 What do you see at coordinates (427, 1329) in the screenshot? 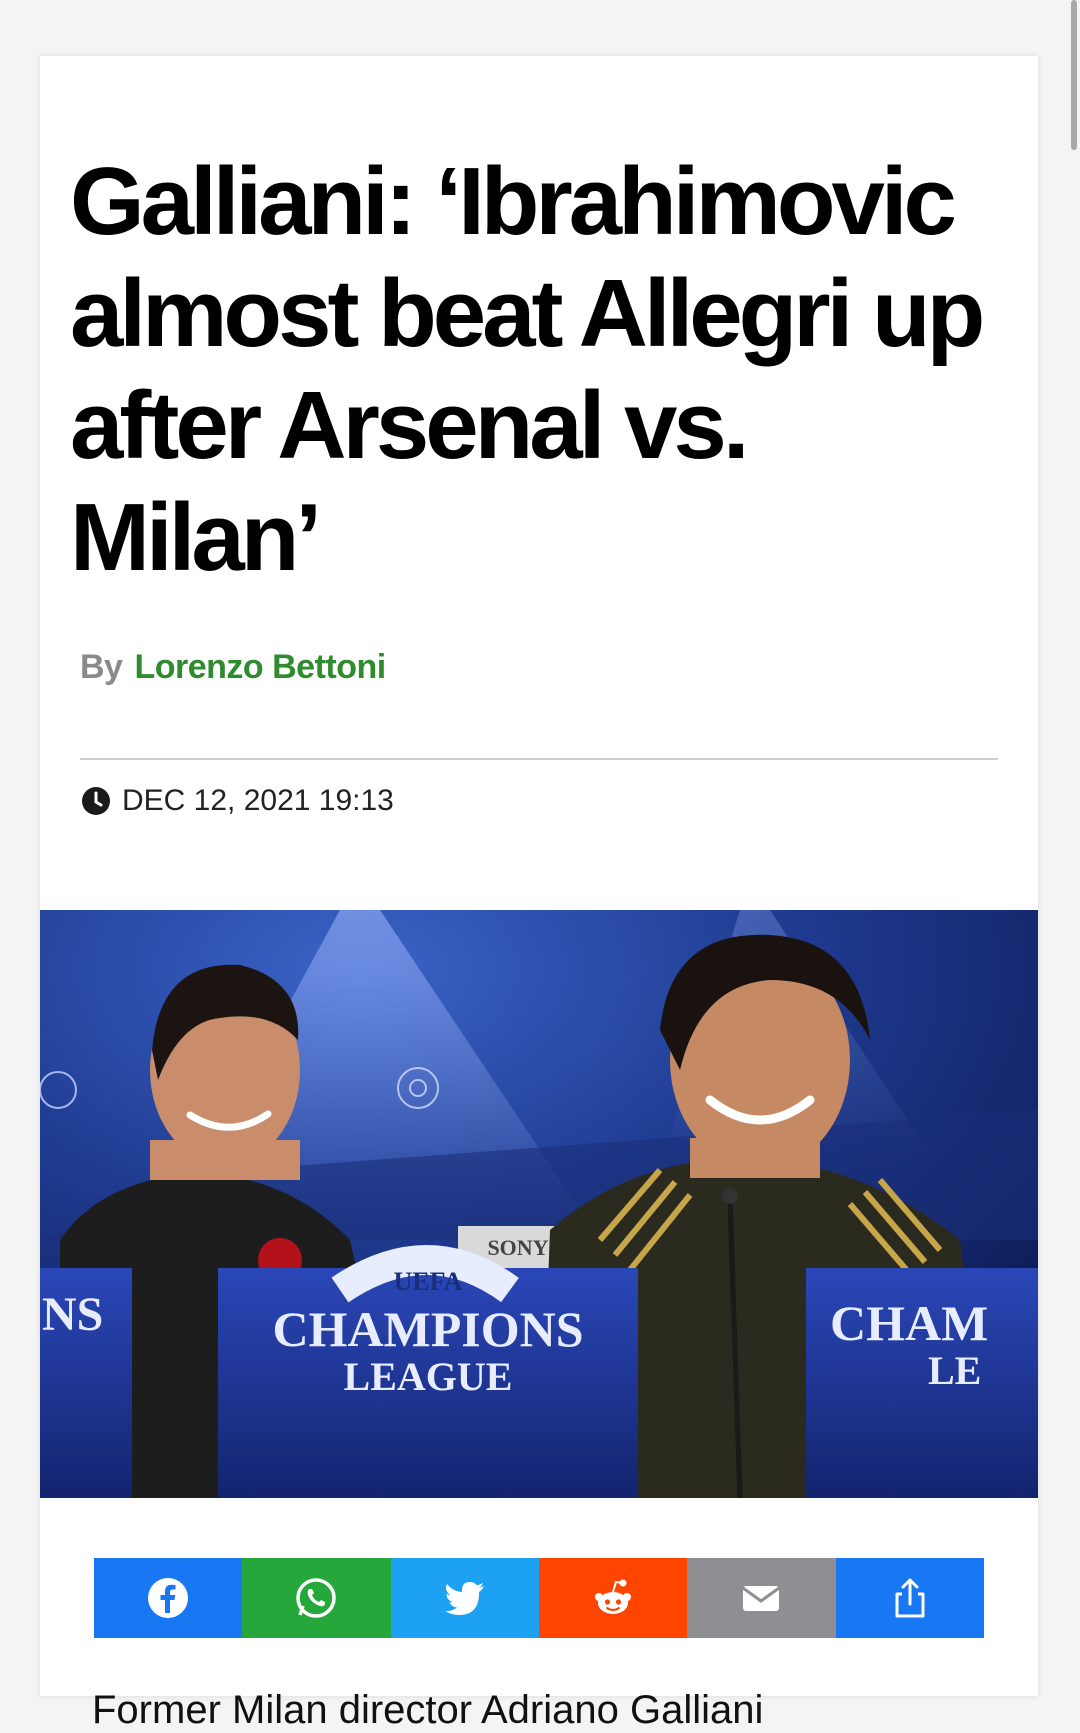
I see `svg-text: CHAMPIONS` at bounding box center [427, 1329].